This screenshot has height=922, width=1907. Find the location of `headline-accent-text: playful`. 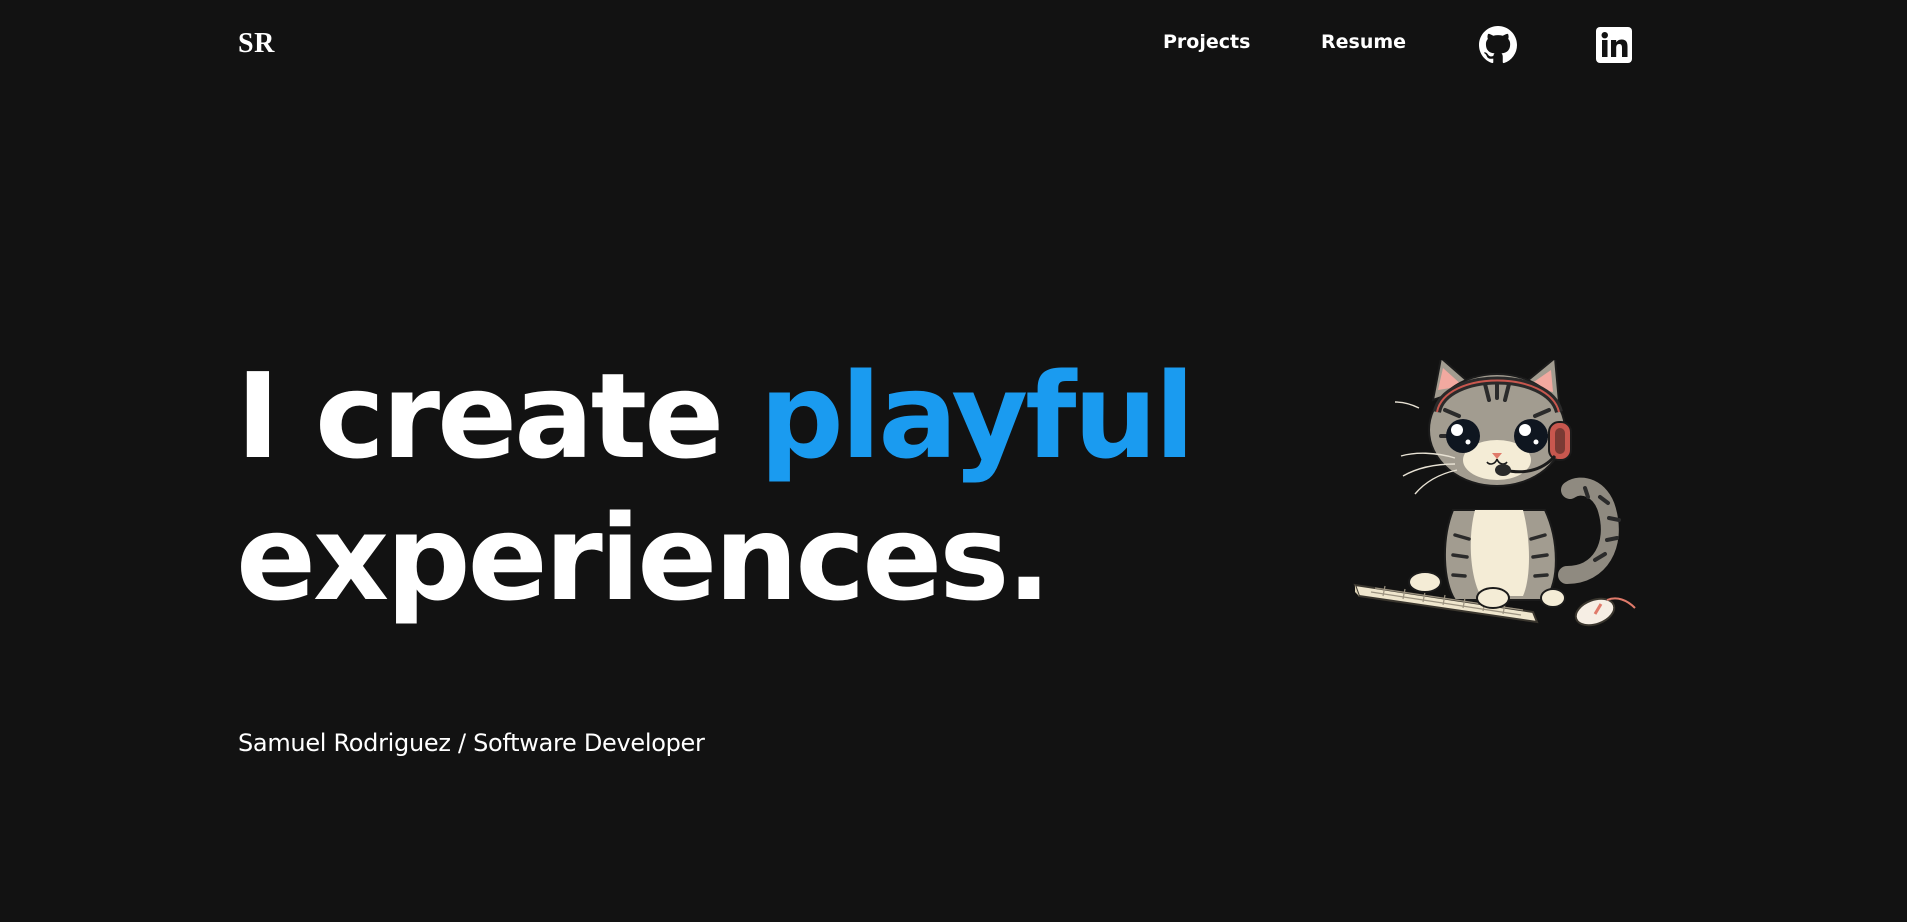

headline-accent-text: playful is located at coordinates (977, 416).